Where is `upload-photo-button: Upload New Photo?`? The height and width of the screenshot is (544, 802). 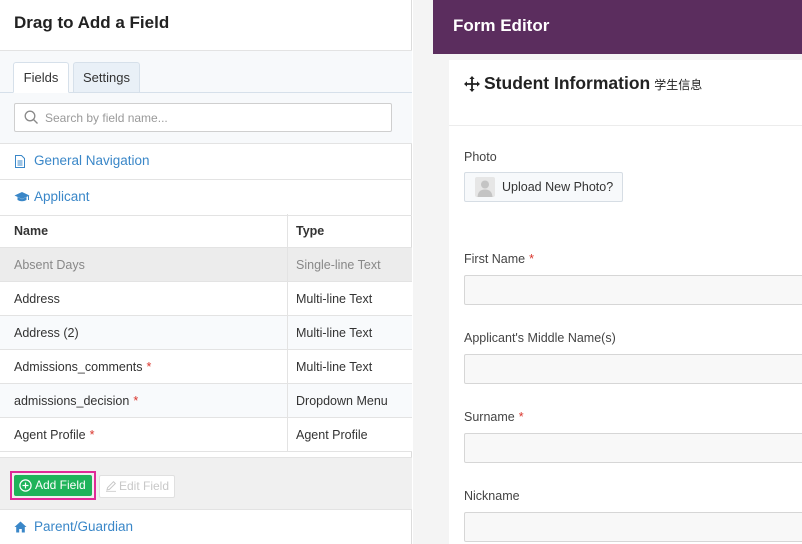
upload-photo-button: Upload New Photo? is located at coordinates (543, 187).